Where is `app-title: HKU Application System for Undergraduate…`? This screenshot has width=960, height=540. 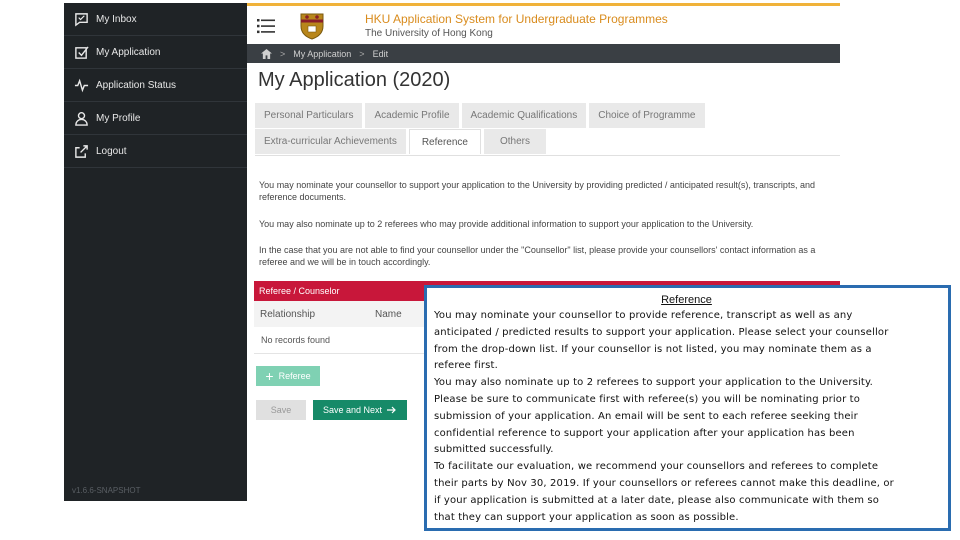
app-title: HKU Application System for Undergraduate… is located at coordinates (516, 19).